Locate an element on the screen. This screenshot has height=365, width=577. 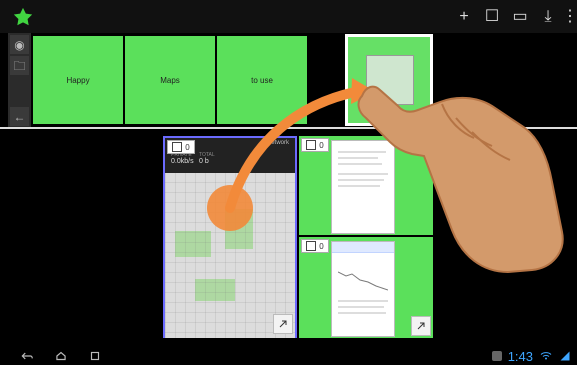
system-navbar: 1:43 is located at coordinates (288, 355).